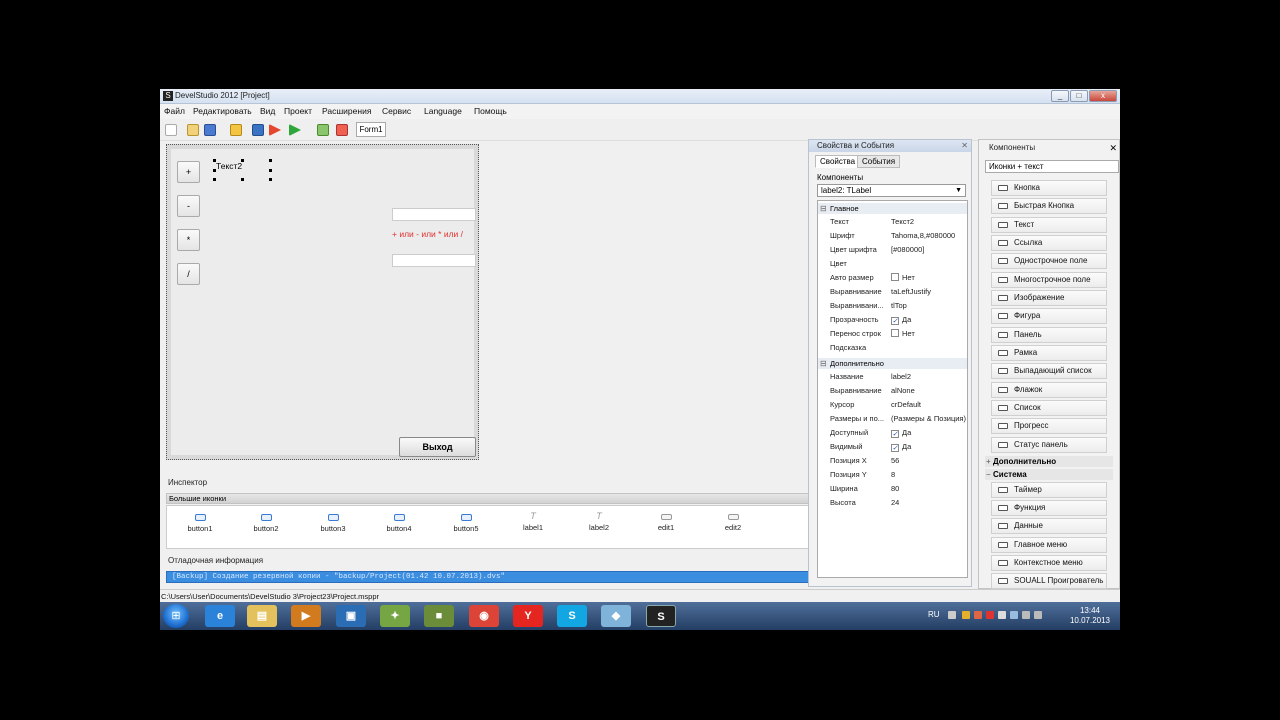  What do you see at coordinates (1060, 96) in the screenshot?
I see `minimize-button: _` at bounding box center [1060, 96].